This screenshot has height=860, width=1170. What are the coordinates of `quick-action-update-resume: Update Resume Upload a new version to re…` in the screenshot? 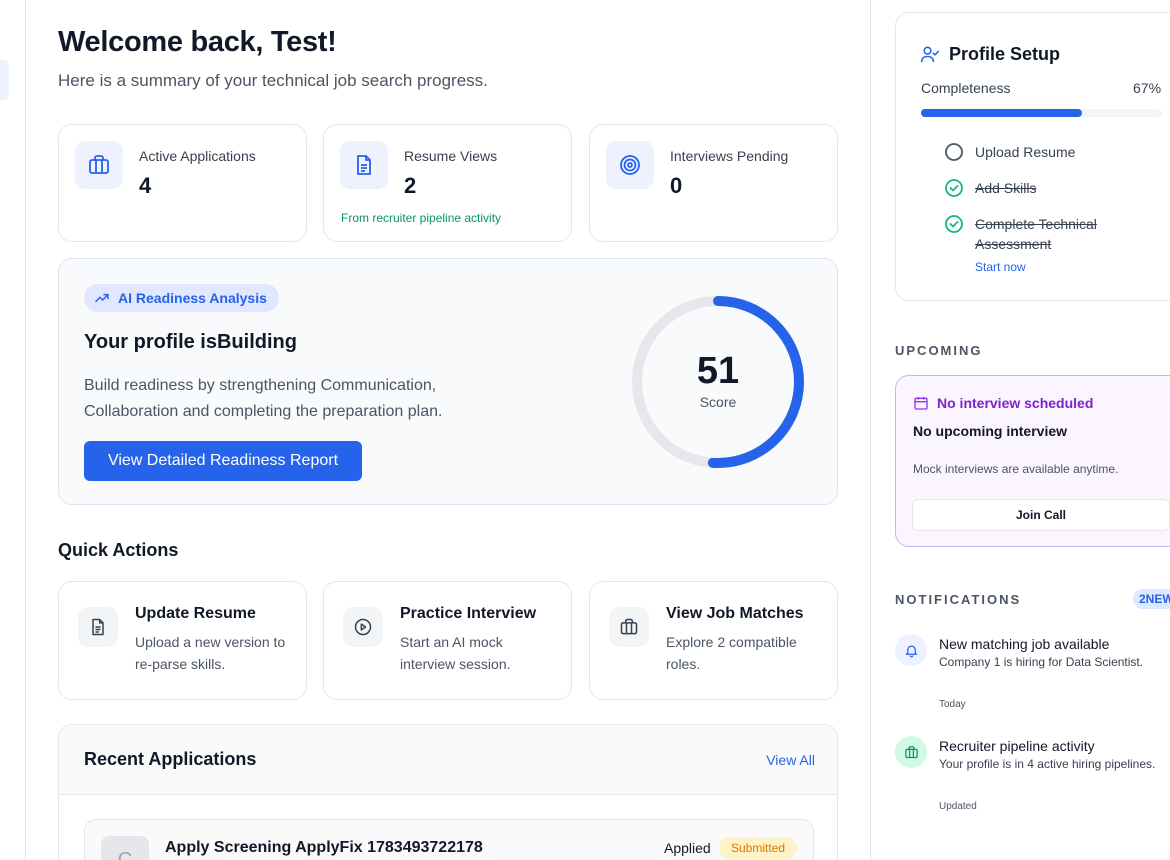 It's located at (182, 640).